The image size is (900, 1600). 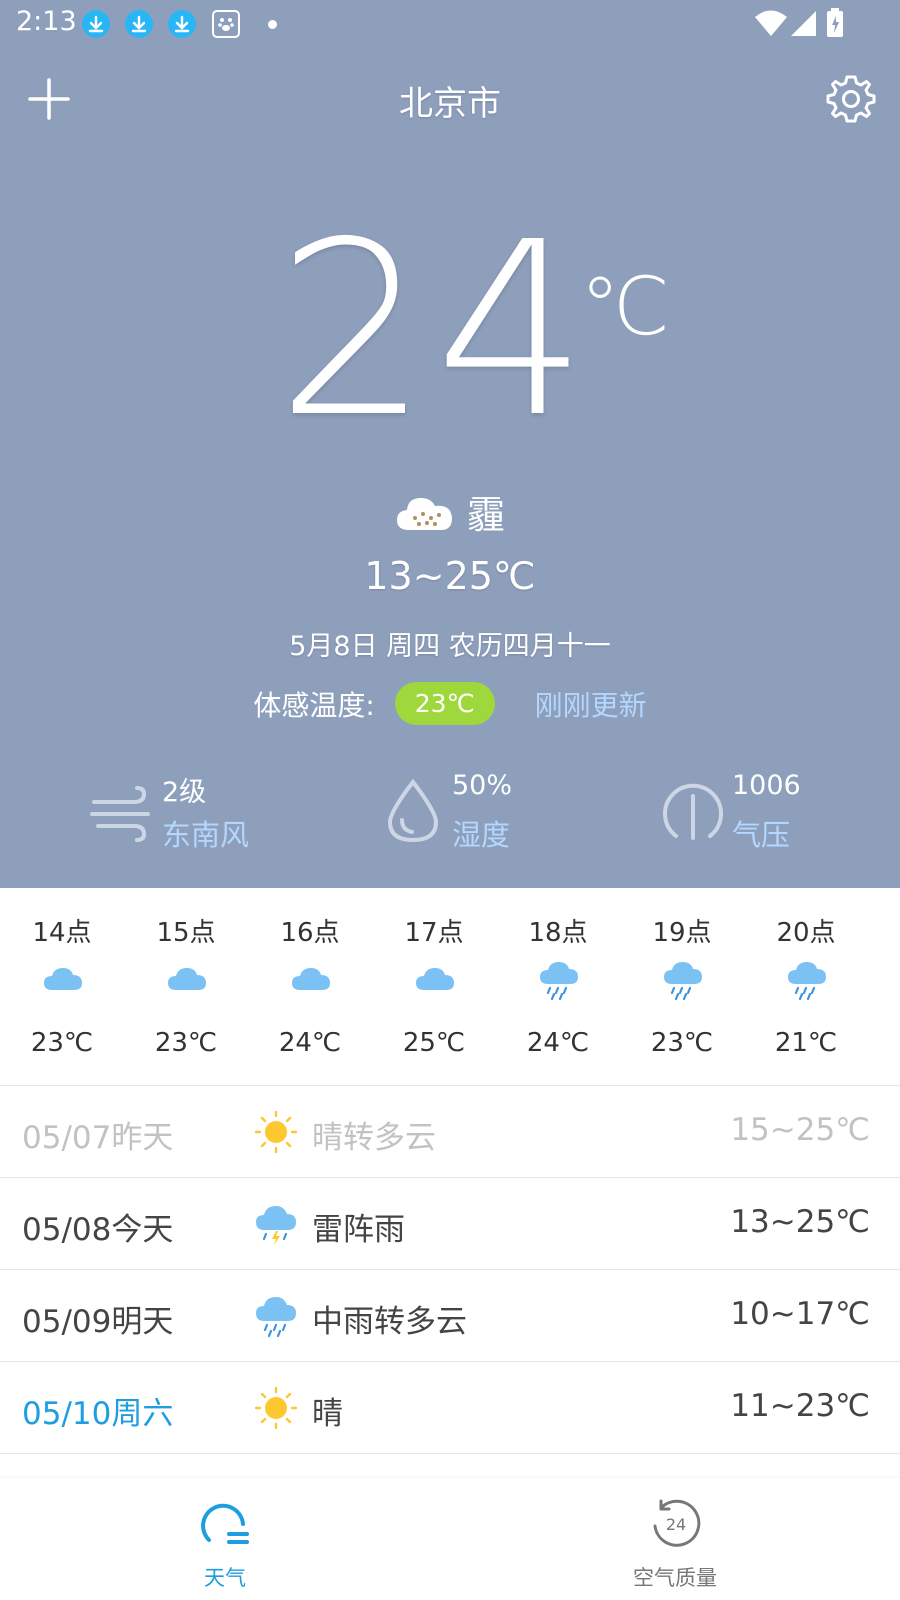 What do you see at coordinates (225, 1578) in the screenshot?
I see `nav-label-weather: 天气` at bounding box center [225, 1578].